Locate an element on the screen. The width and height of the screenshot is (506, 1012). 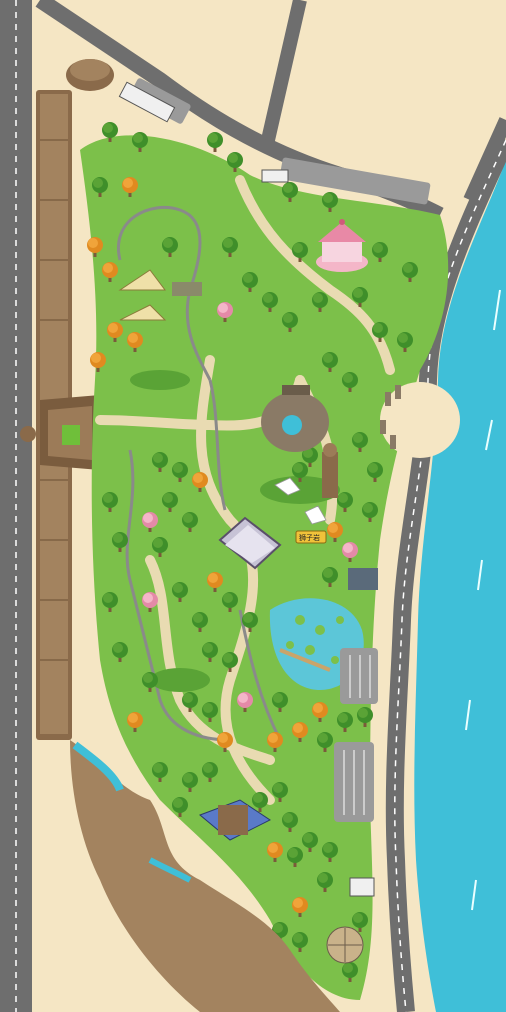
round-tower-top is located at coordinates (90, 70).